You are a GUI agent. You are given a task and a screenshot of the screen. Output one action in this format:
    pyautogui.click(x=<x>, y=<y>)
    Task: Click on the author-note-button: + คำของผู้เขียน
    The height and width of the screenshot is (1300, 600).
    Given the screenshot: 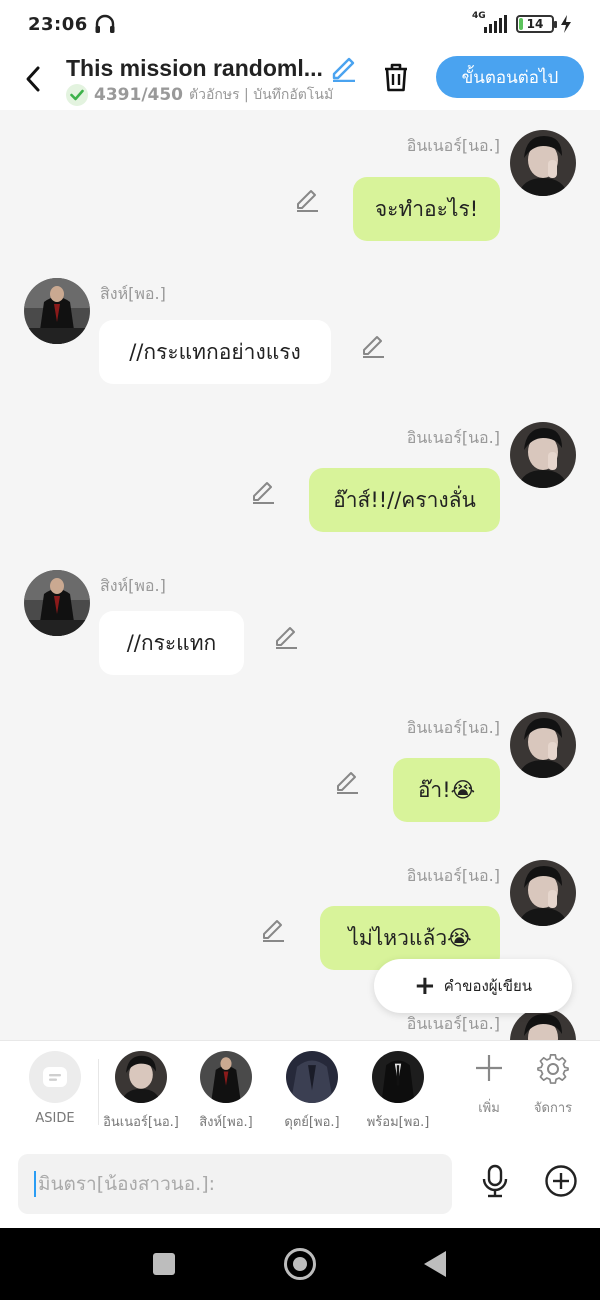 What is the action you would take?
    pyautogui.click(x=473, y=986)
    